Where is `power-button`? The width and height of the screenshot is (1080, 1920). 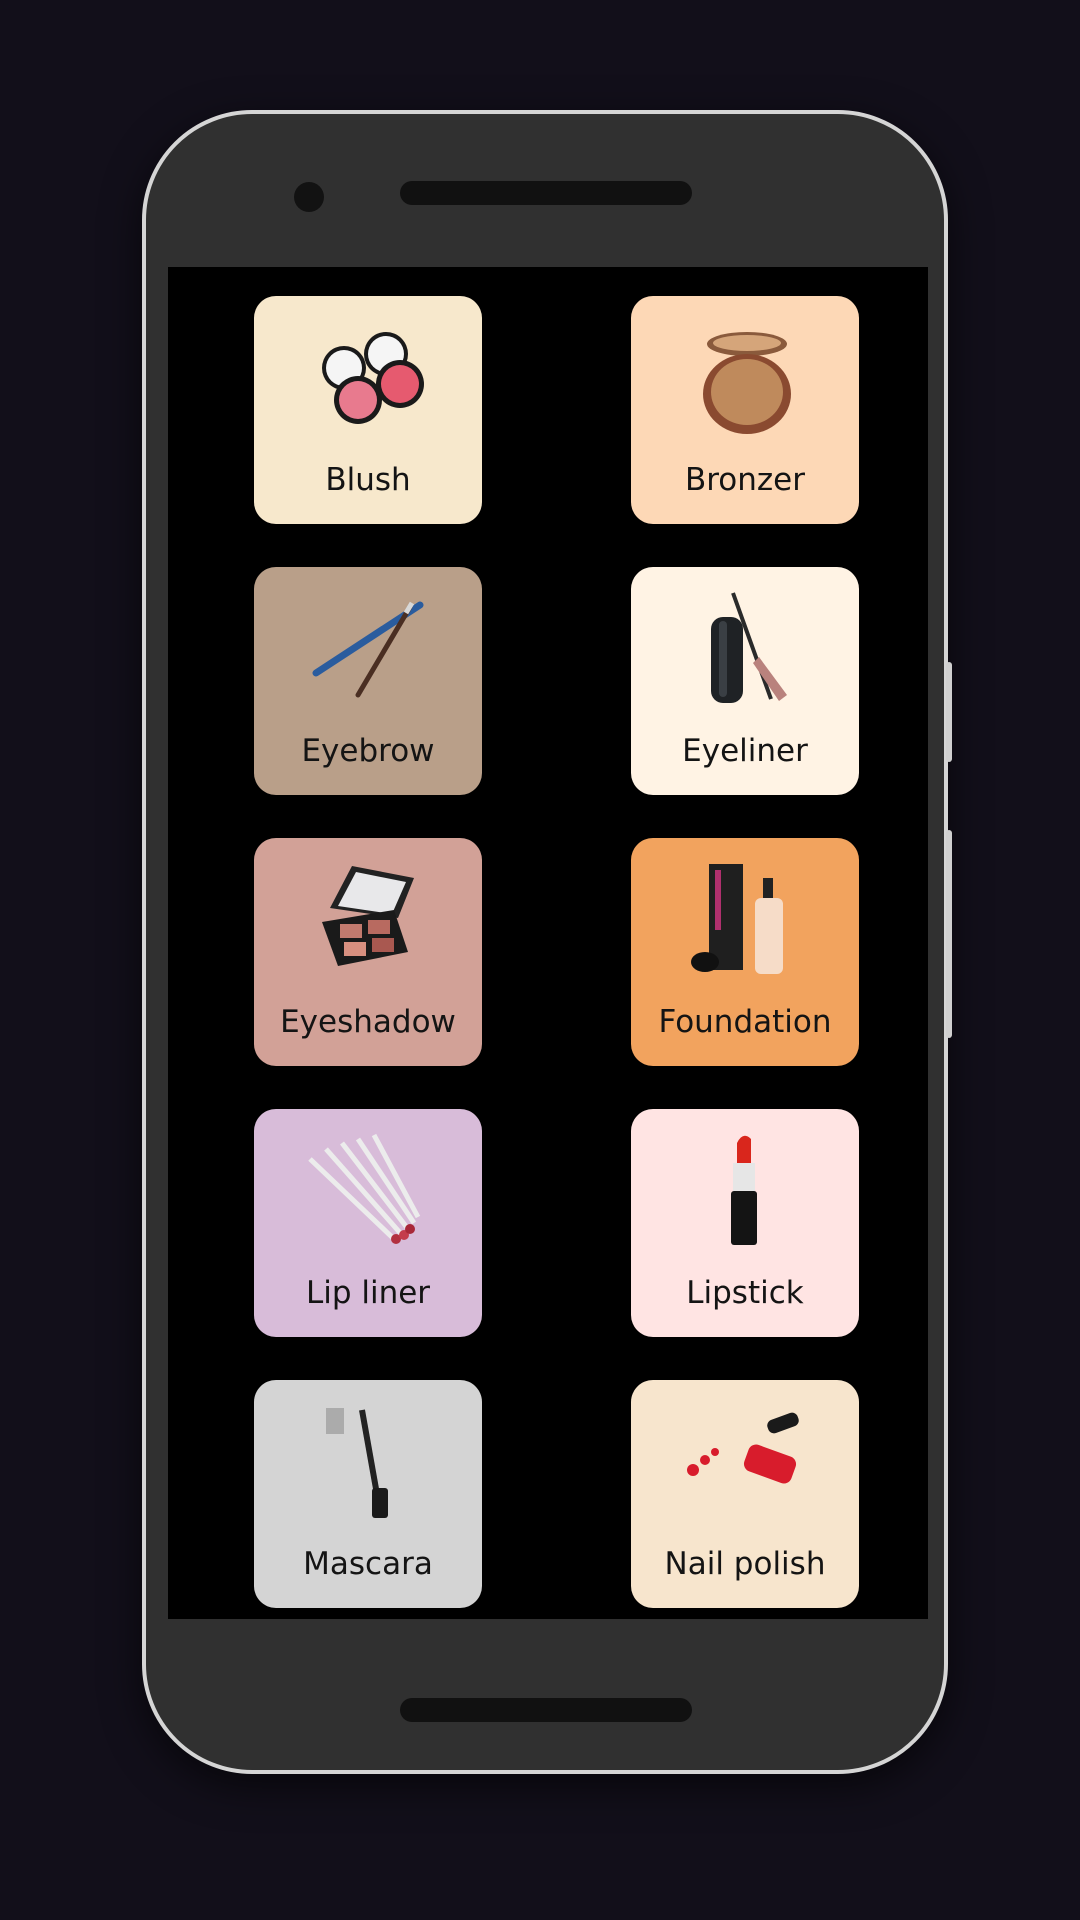 power-button is located at coordinates (949, 934).